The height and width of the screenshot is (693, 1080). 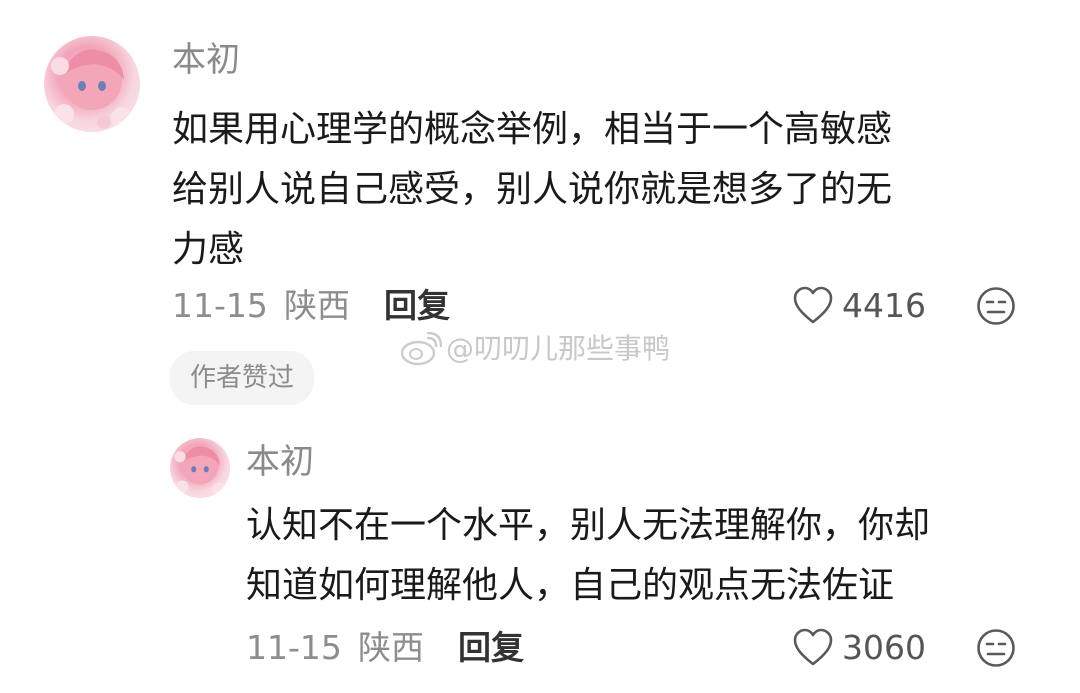 What do you see at coordinates (558, 348) in the screenshot?
I see `watermark-text: @叨叨儿那些事鸭` at bounding box center [558, 348].